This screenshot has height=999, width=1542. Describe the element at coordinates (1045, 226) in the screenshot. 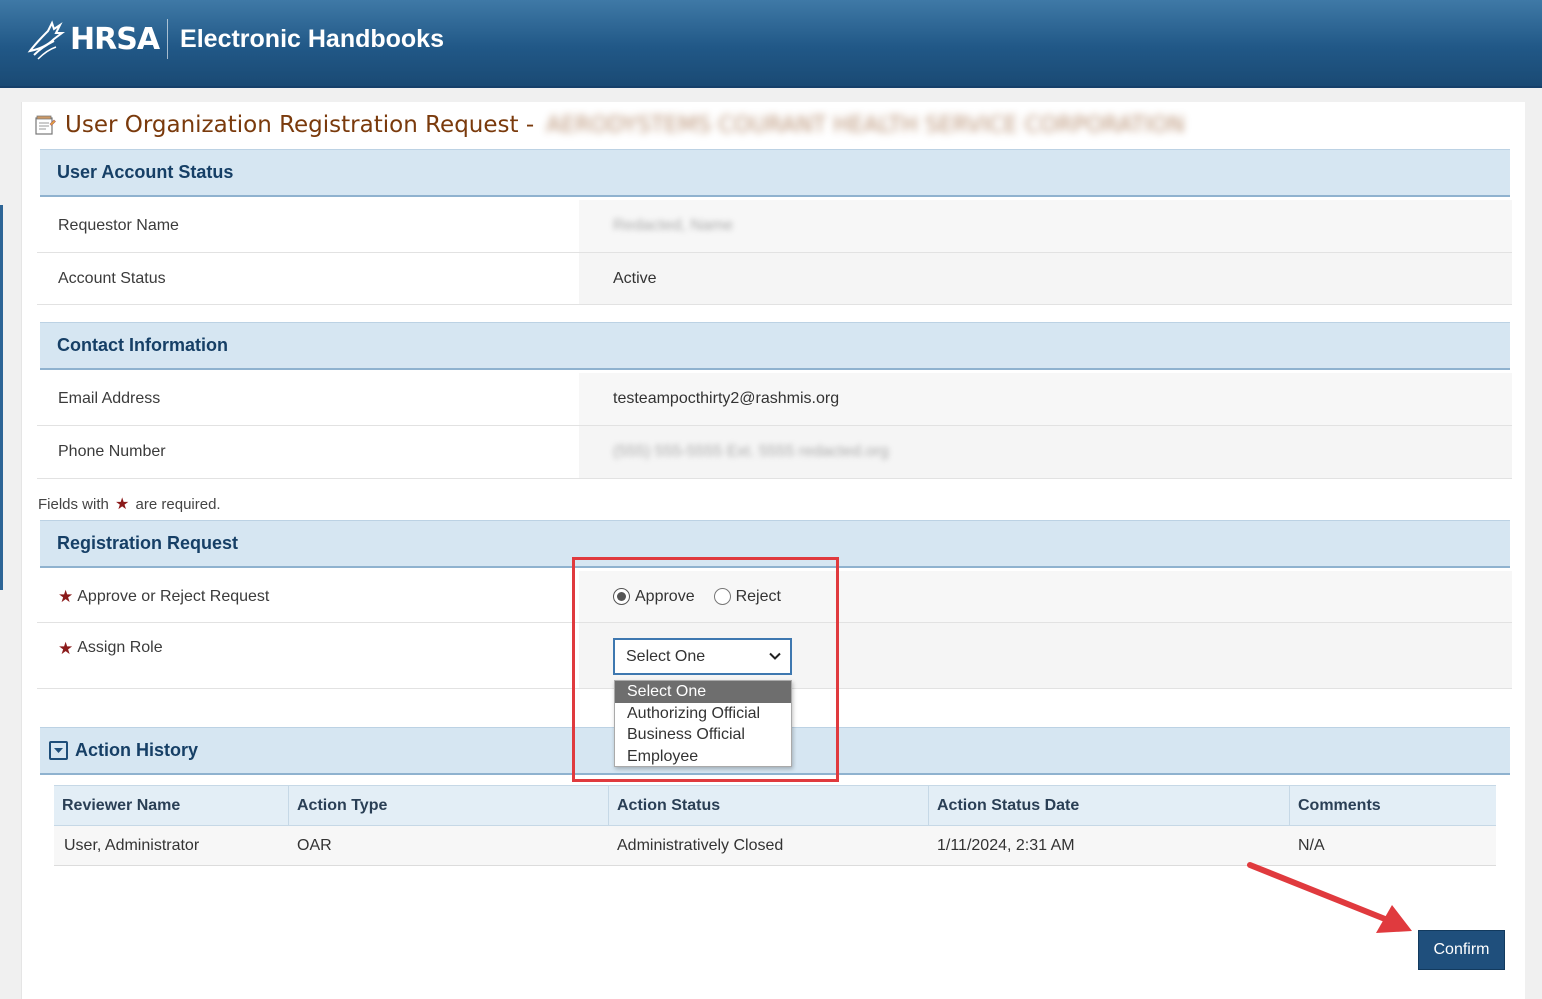

I see `requestor-name-value-cell: Redacted, Name` at that location.